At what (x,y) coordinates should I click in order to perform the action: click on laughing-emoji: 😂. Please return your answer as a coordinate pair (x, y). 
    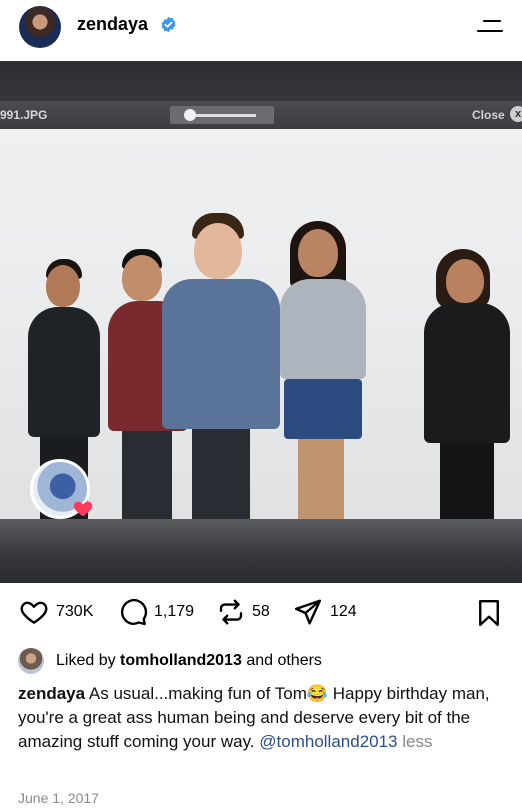
    Looking at the image, I should click on (317, 693).